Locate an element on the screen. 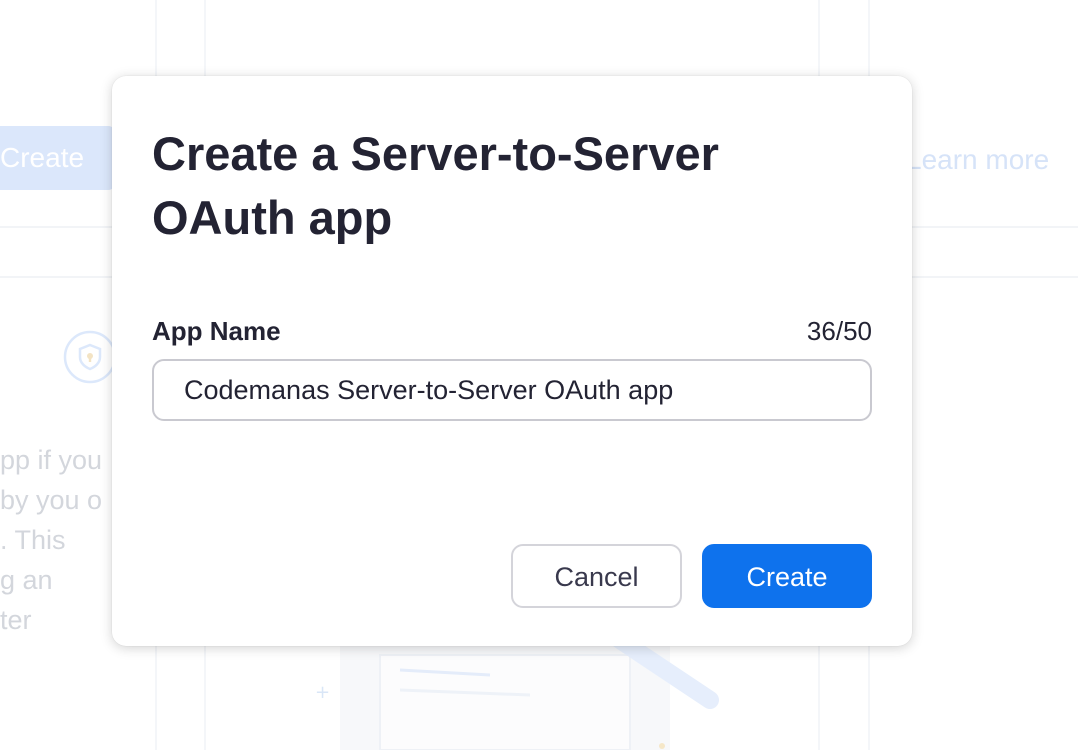 This screenshot has height=750, width=1078. cancel-button: Cancel is located at coordinates (596, 576).